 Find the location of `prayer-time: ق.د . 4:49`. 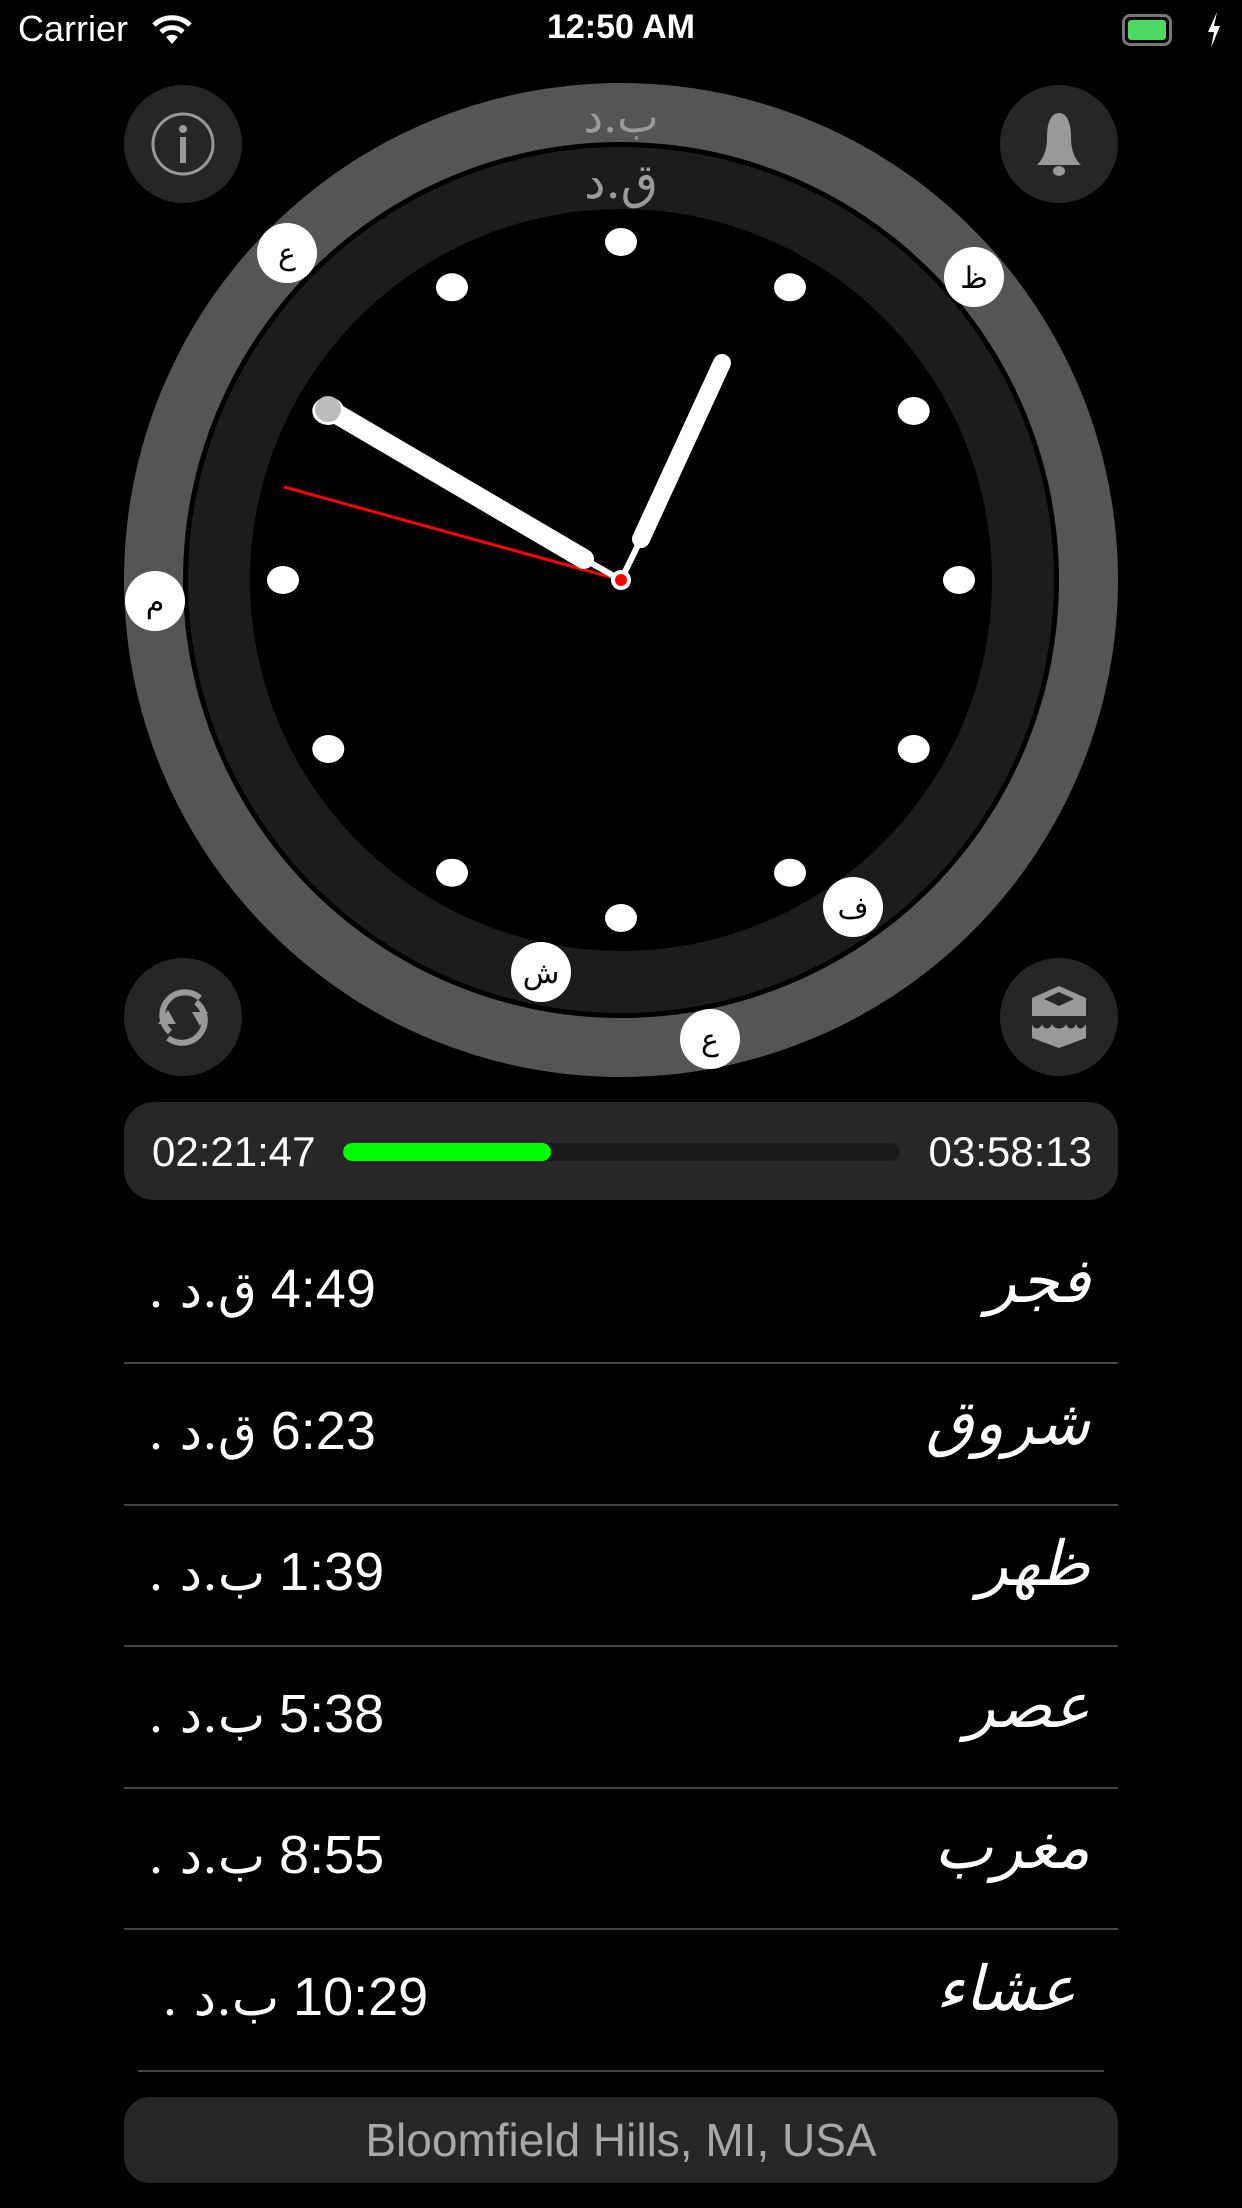

prayer-time: ق.د . 4:49 is located at coordinates (262, 1289).